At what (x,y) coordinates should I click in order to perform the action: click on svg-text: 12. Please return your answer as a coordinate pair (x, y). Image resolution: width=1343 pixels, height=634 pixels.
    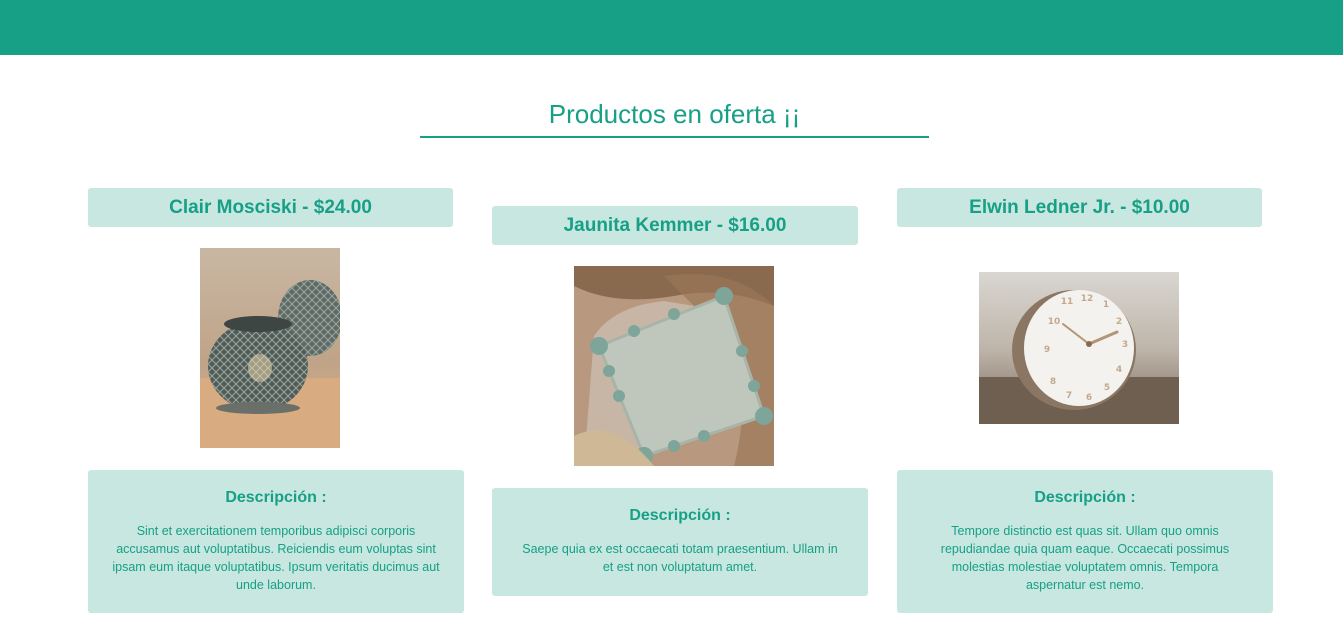
    Looking at the image, I should click on (1087, 299).